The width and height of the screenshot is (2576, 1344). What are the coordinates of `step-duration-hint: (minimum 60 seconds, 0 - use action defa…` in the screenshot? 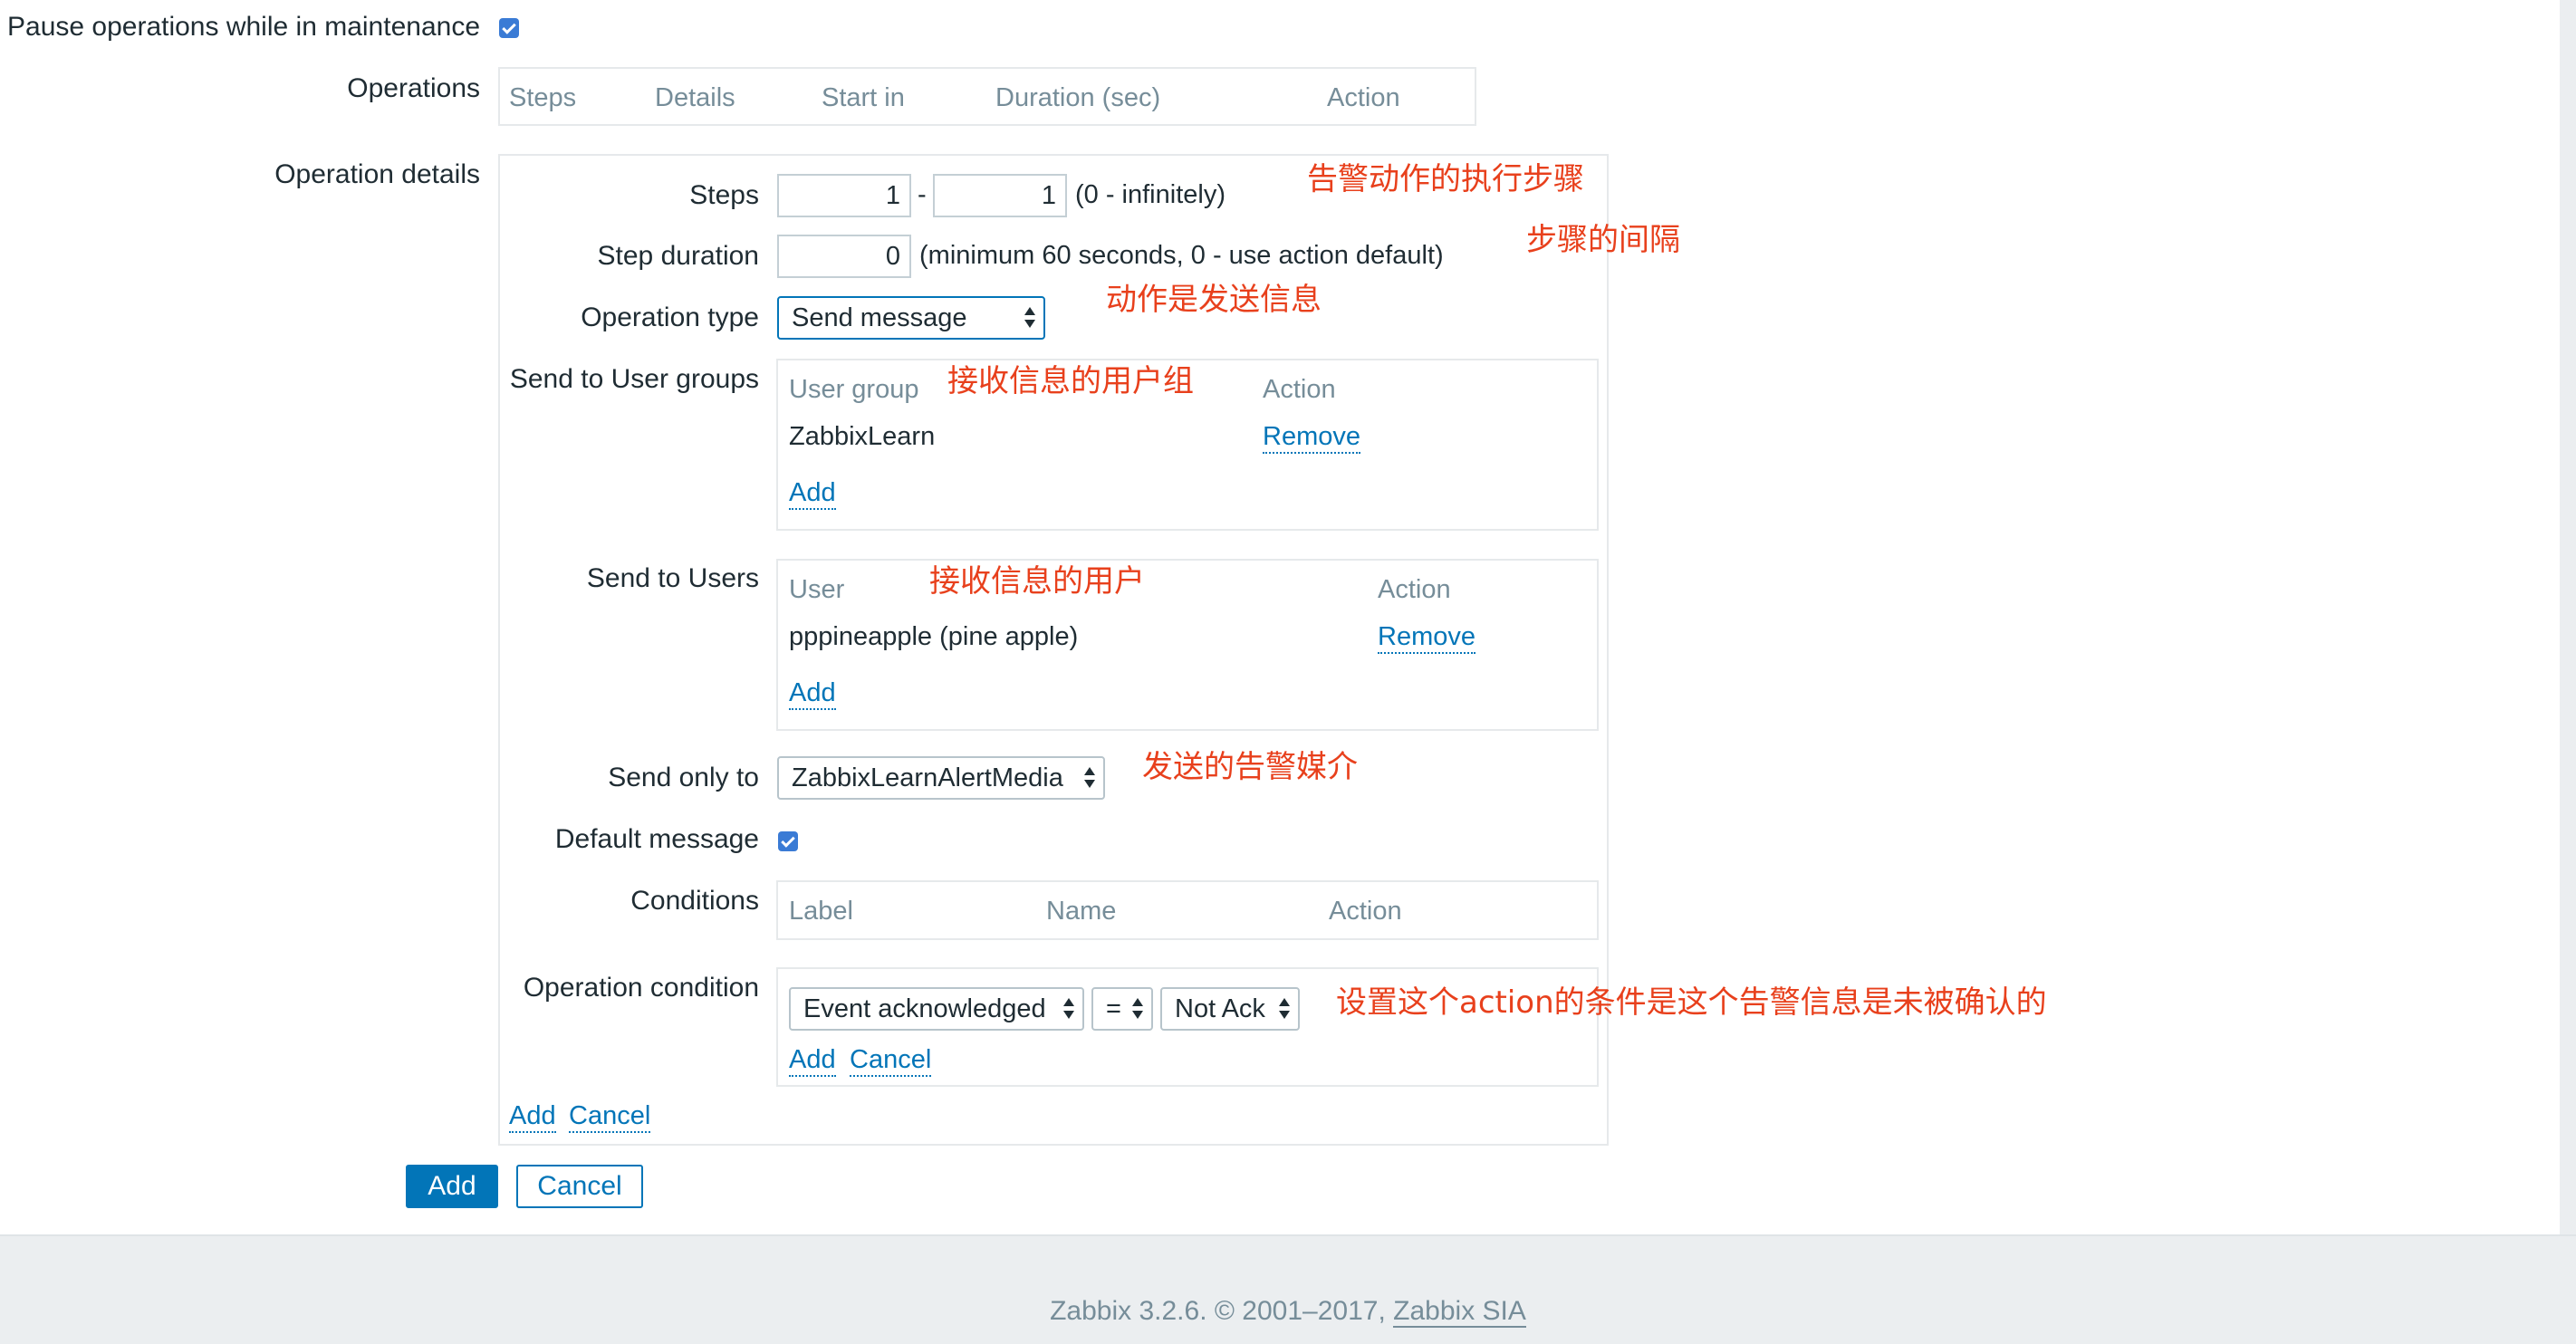 It's located at (1181, 256).